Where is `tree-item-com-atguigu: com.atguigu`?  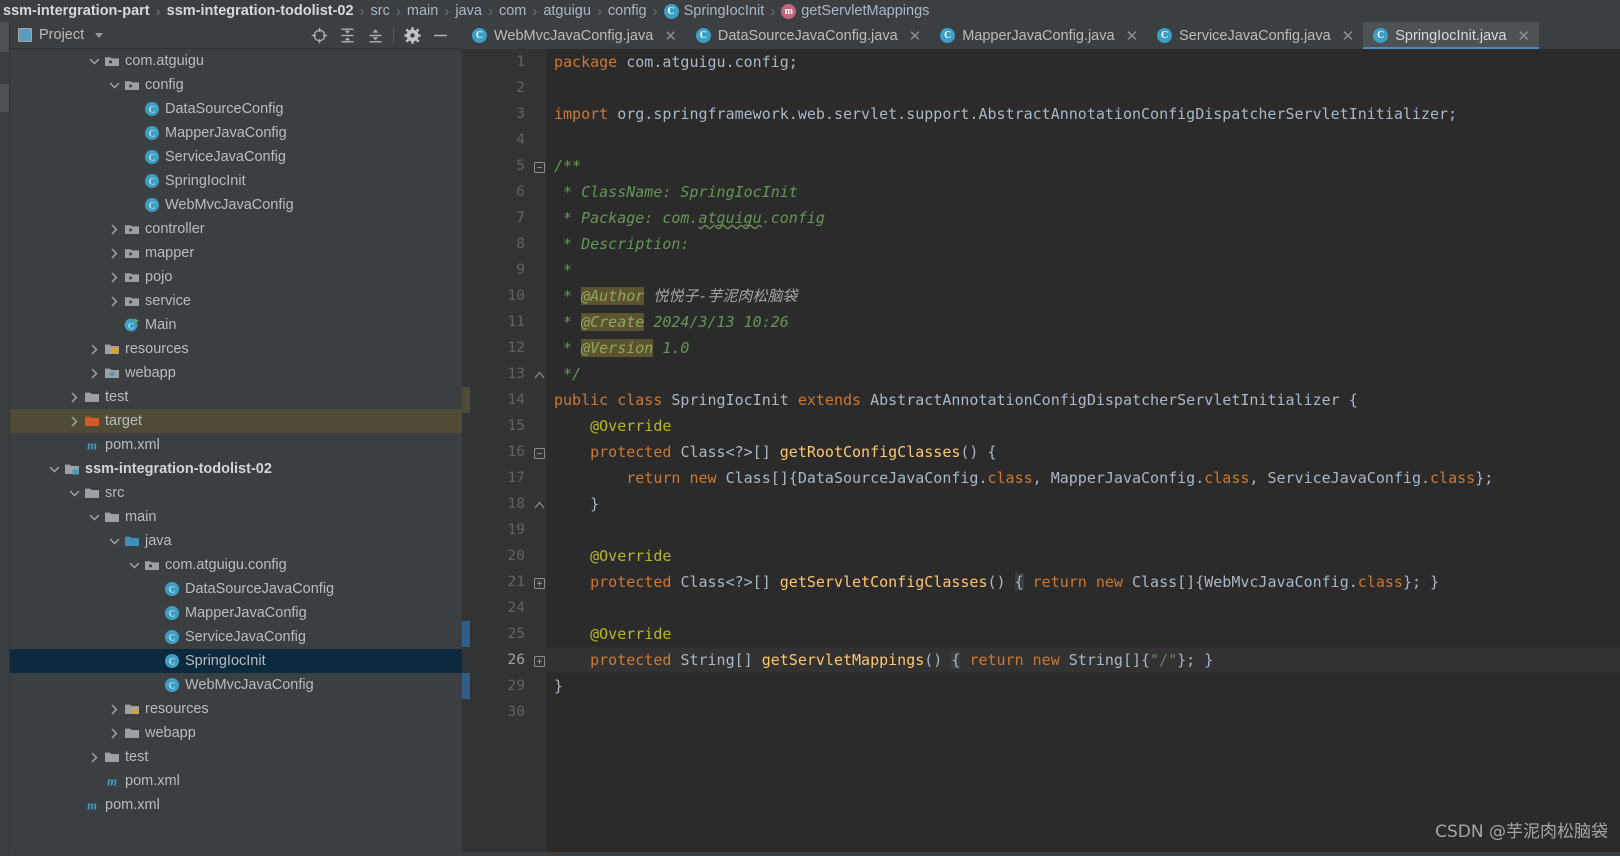
tree-item-com-atguigu: com.atguigu is located at coordinates (236, 61).